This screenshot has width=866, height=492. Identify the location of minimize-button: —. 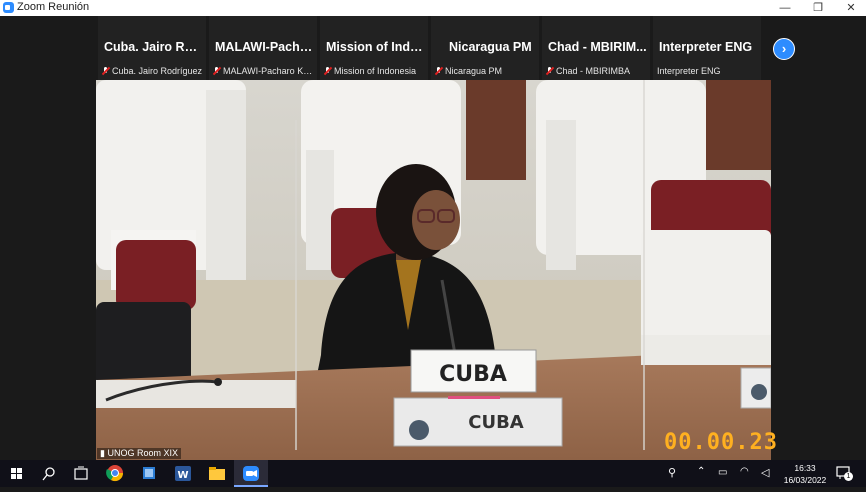
(785, 8).